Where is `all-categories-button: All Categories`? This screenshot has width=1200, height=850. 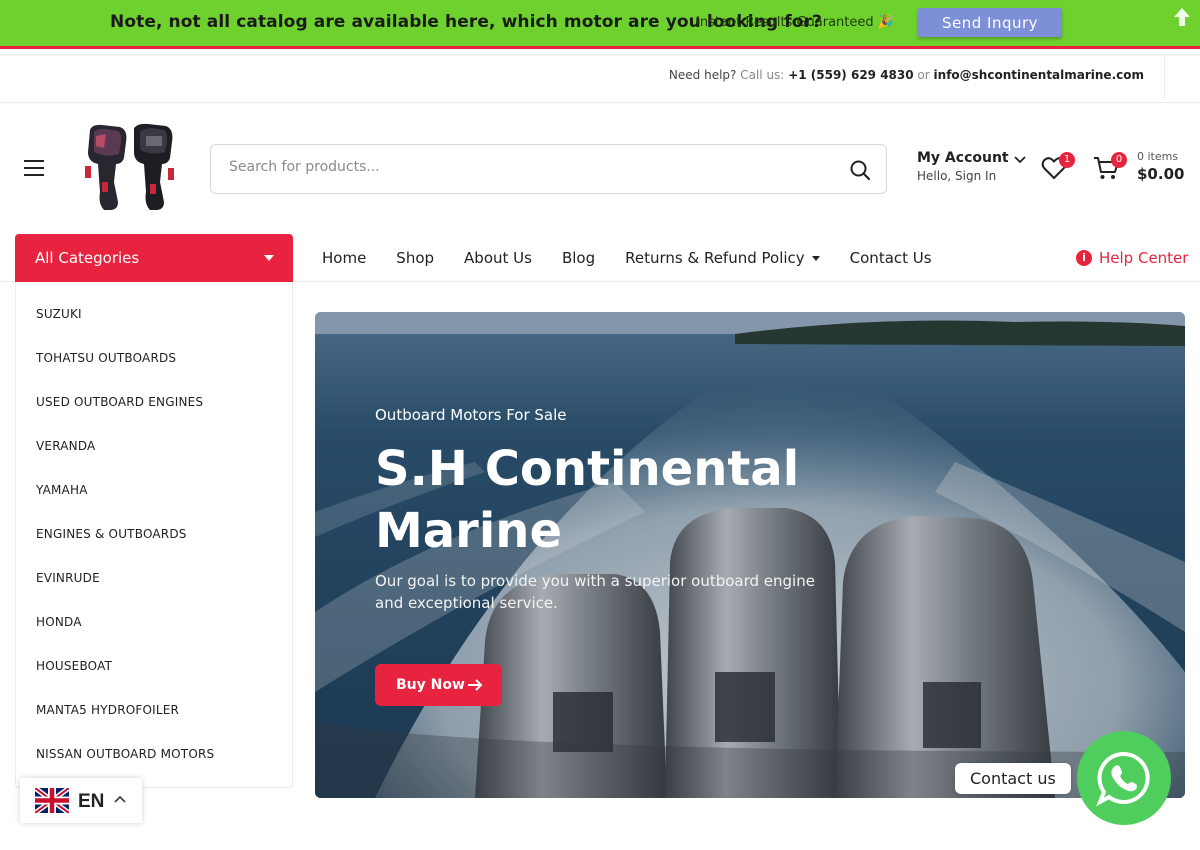
all-categories-button: All Categories is located at coordinates (154, 258).